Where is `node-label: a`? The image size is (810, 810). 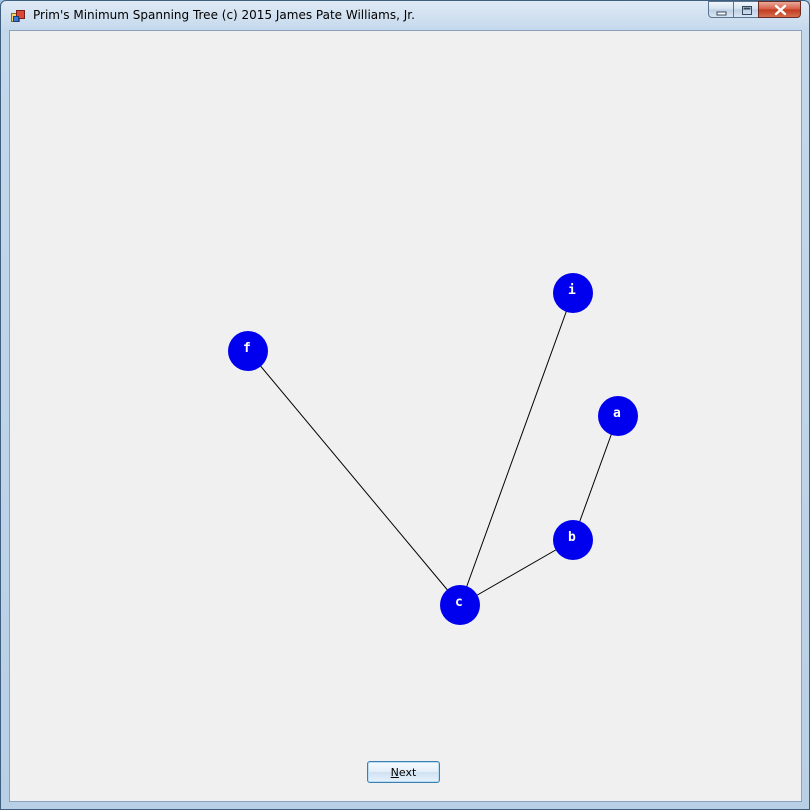 node-label: a is located at coordinates (617, 413).